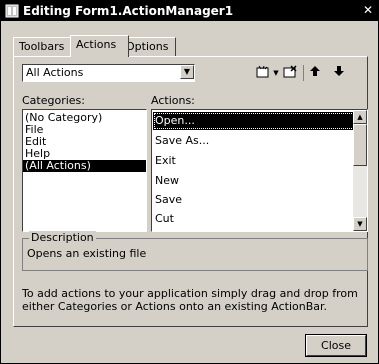  Describe the element at coordinates (290, 73) in the screenshot. I see `delete-action-icon` at that location.